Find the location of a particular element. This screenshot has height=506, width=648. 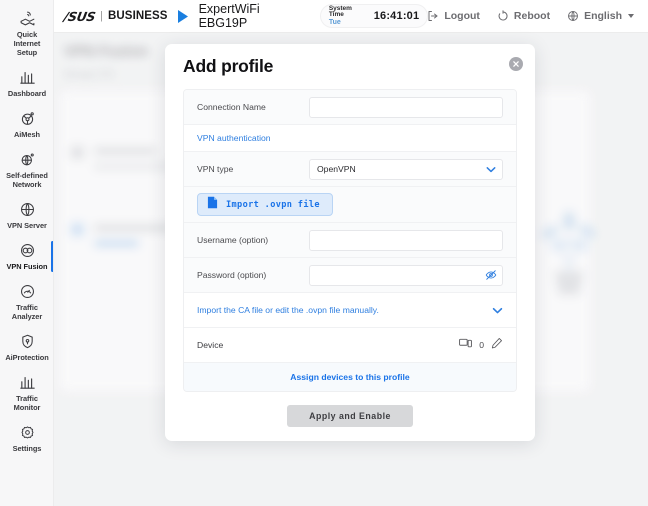

connection-name-label: Connection Name is located at coordinates (231, 107).